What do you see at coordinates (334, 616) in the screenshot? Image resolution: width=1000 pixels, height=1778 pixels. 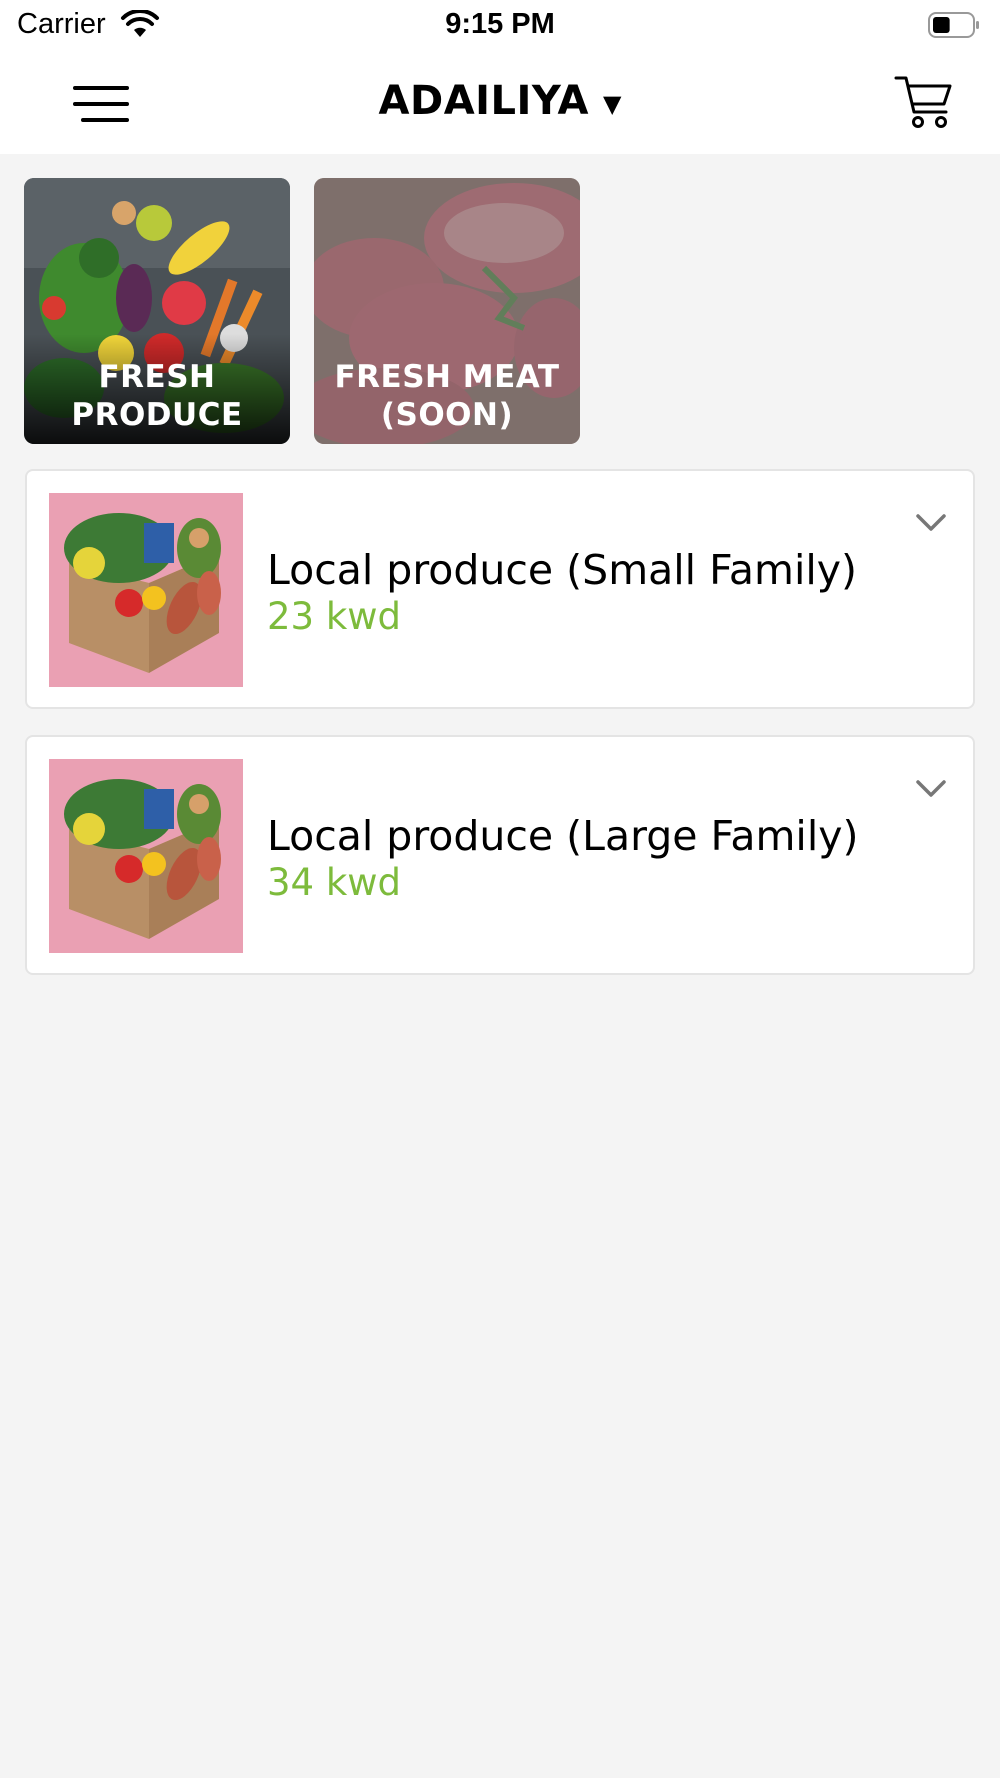 I see `product-price: 23 kwd` at bounding box center [334, 616].